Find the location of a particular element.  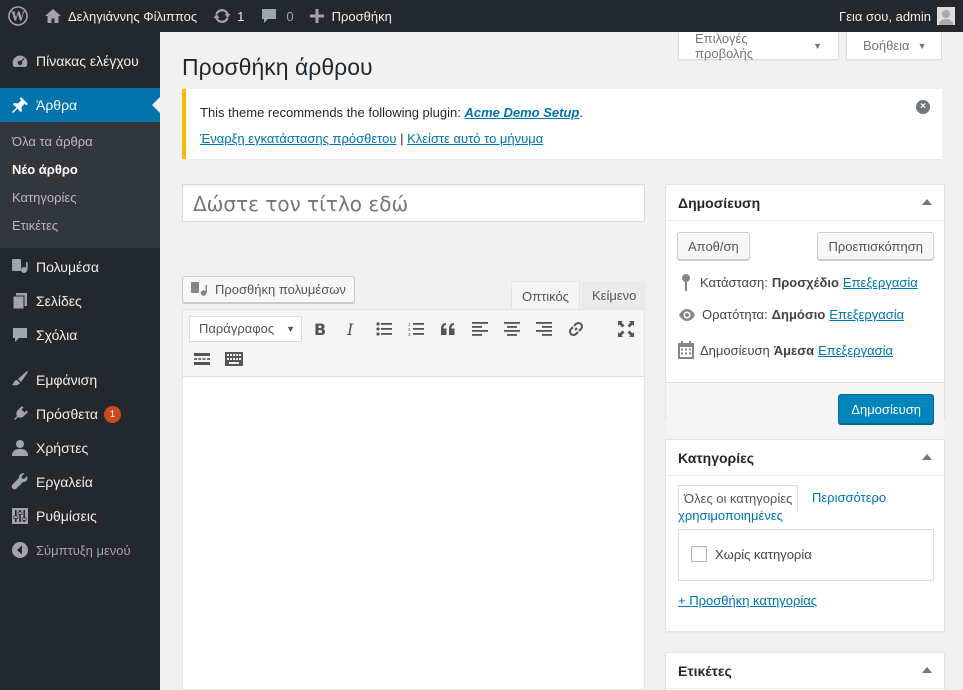

comments-link: 0 is located at coordinates (276, 16).